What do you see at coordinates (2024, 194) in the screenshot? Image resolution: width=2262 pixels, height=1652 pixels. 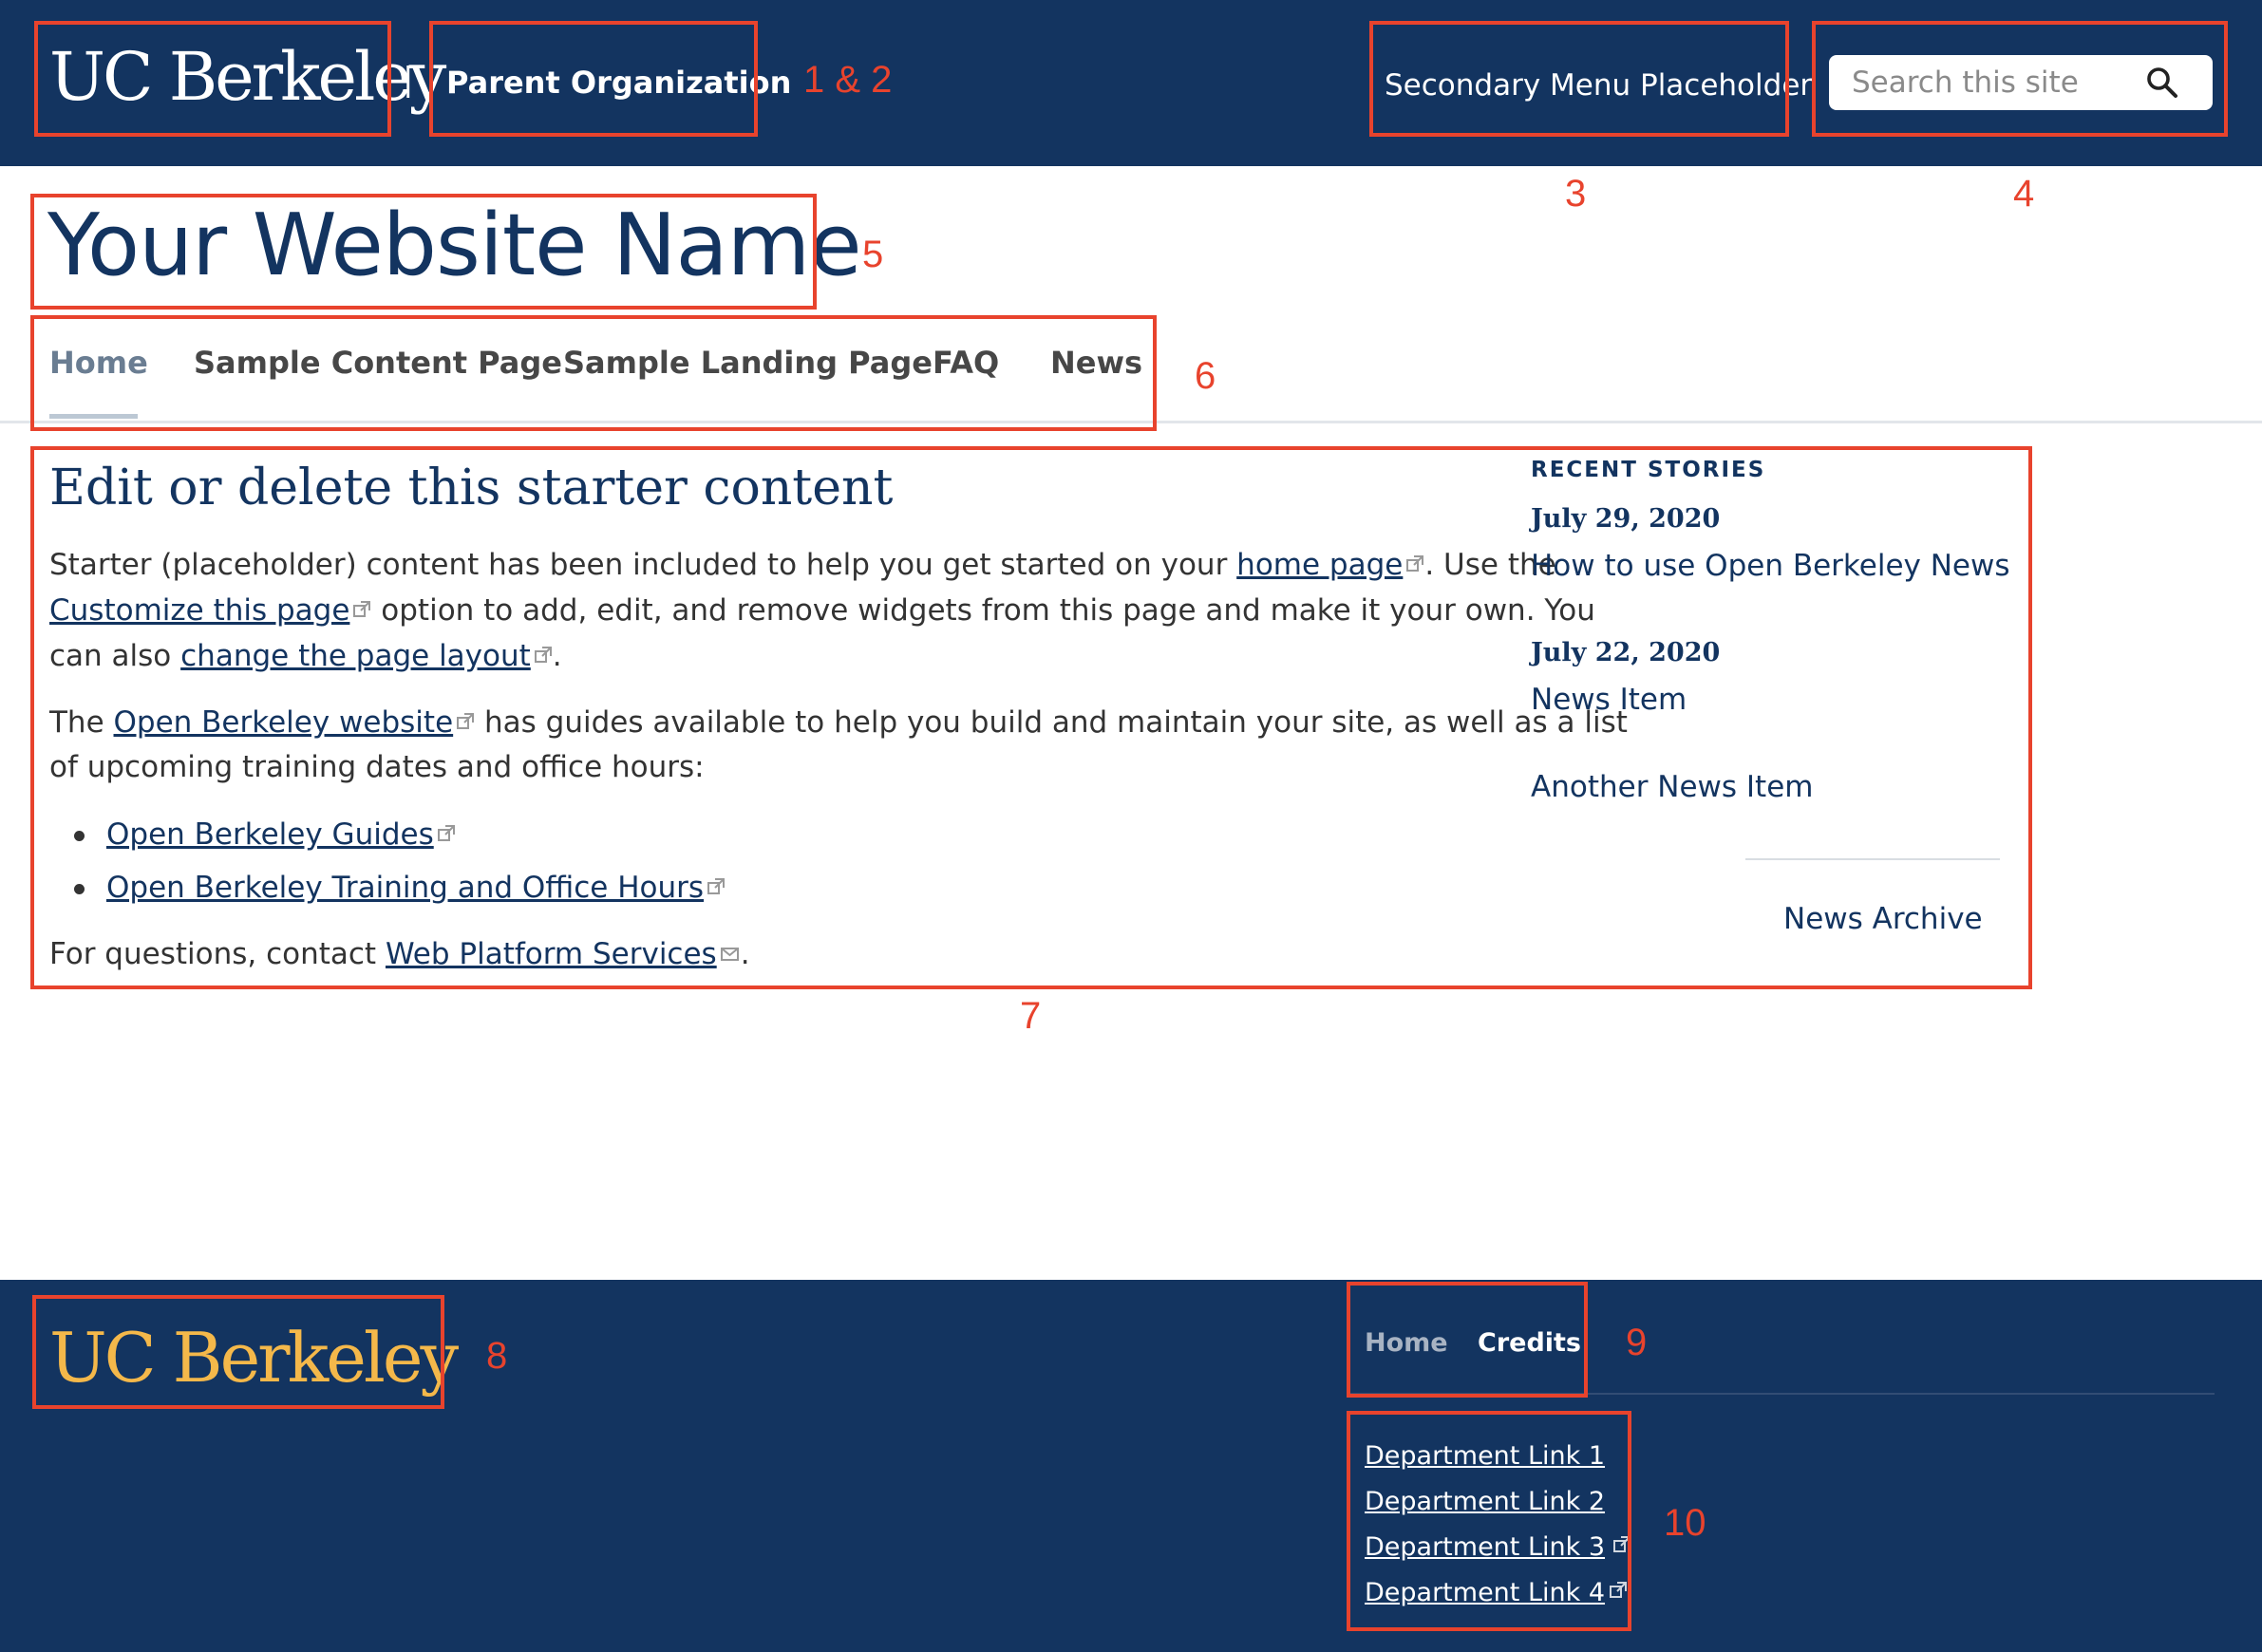 I see `annotation-label-4: 4` at bounding box center [2024, 194].